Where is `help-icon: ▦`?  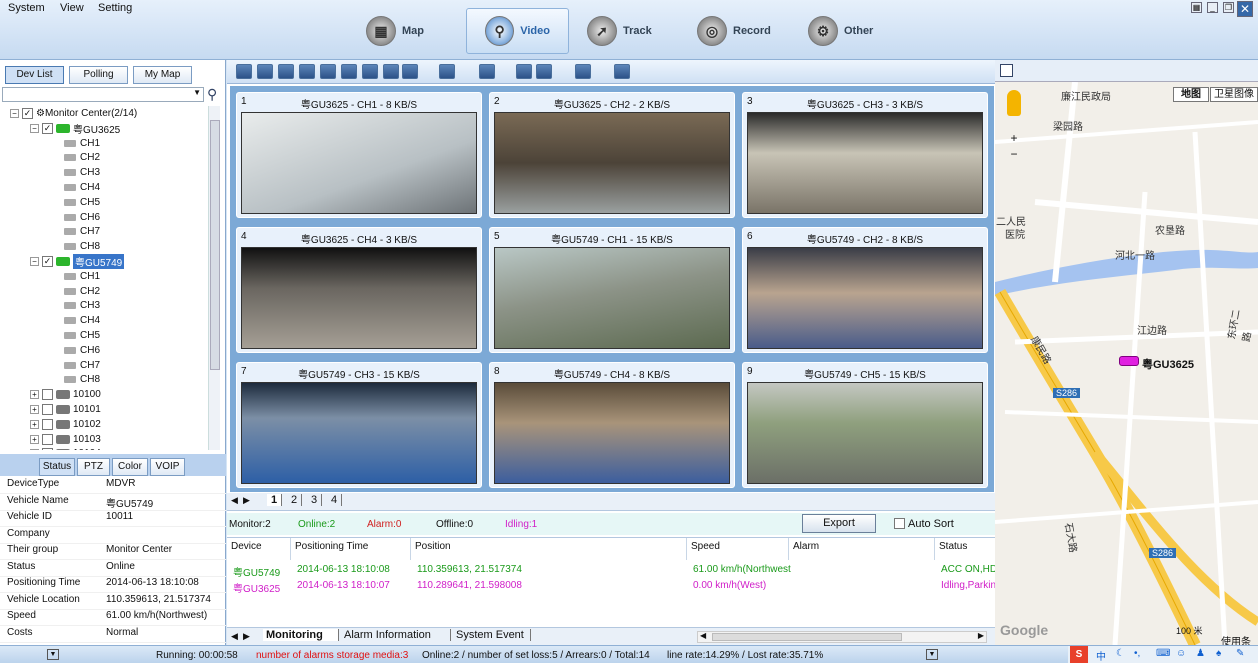
help-icon: ▦ is located at coordinates (1196, 7).